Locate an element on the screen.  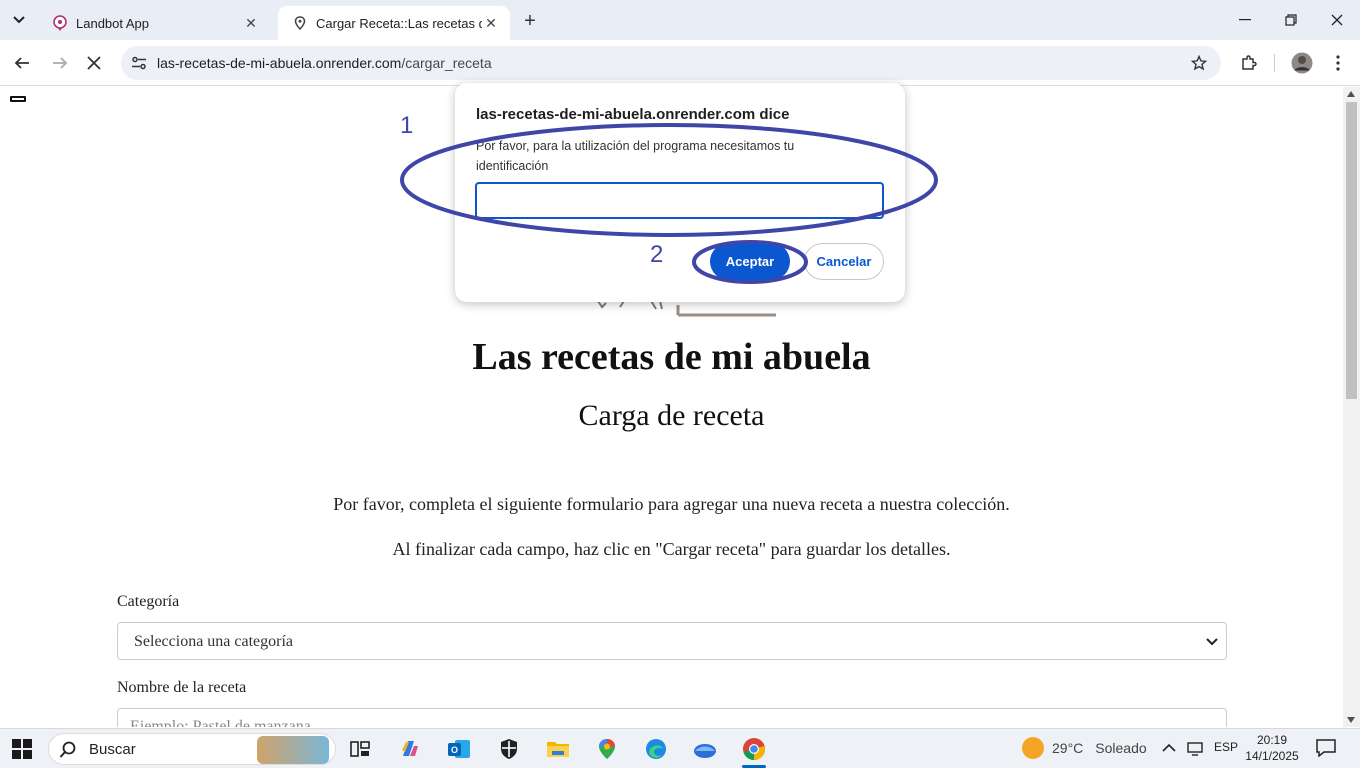
recipe-name-input is located at coordinates (672, 717).